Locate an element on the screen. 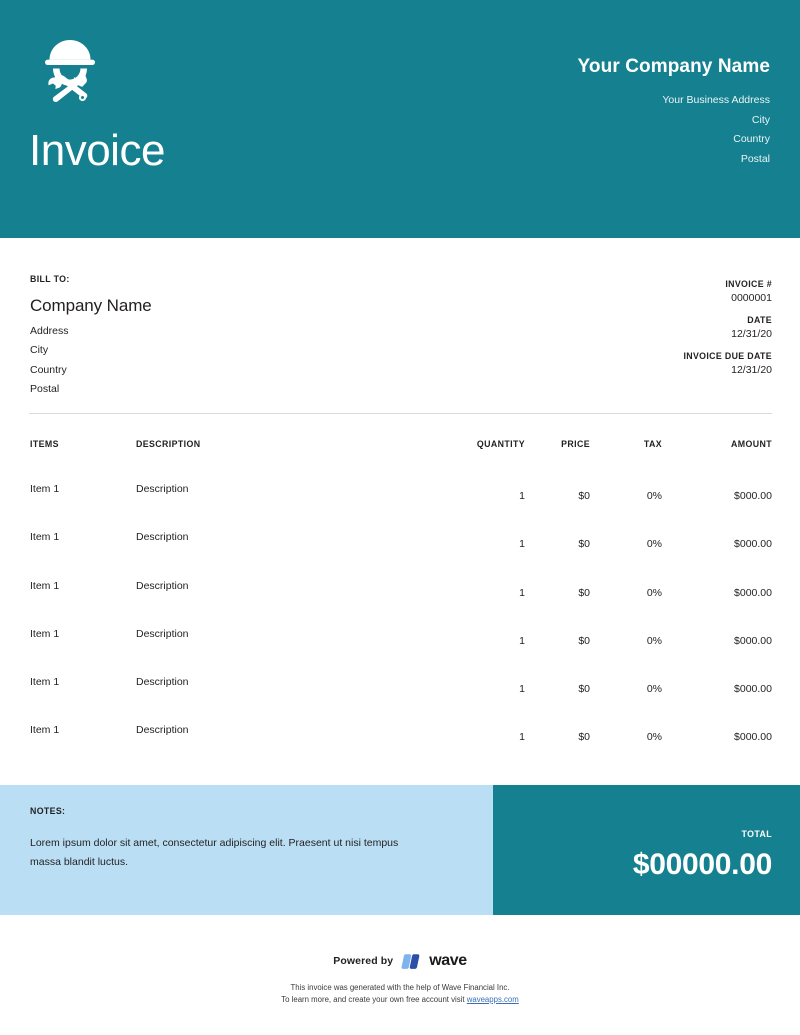 The width and height of the screenshot is (800, 1035). bill-to-company-name: Company Name is located at coordinates (91, 305).